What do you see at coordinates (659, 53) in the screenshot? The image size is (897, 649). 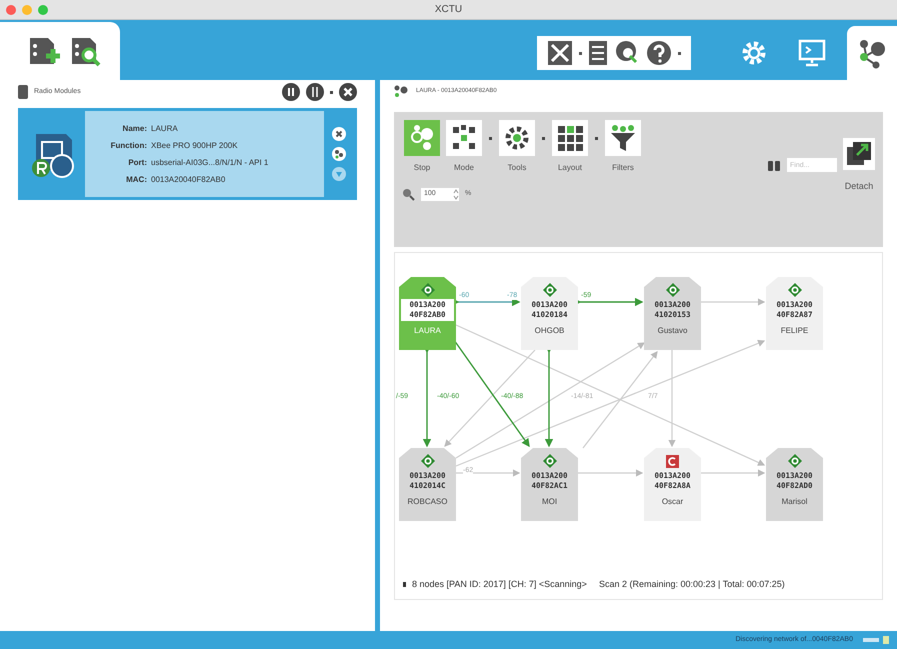 I see `help-icon` at bounding box center [659, 53].